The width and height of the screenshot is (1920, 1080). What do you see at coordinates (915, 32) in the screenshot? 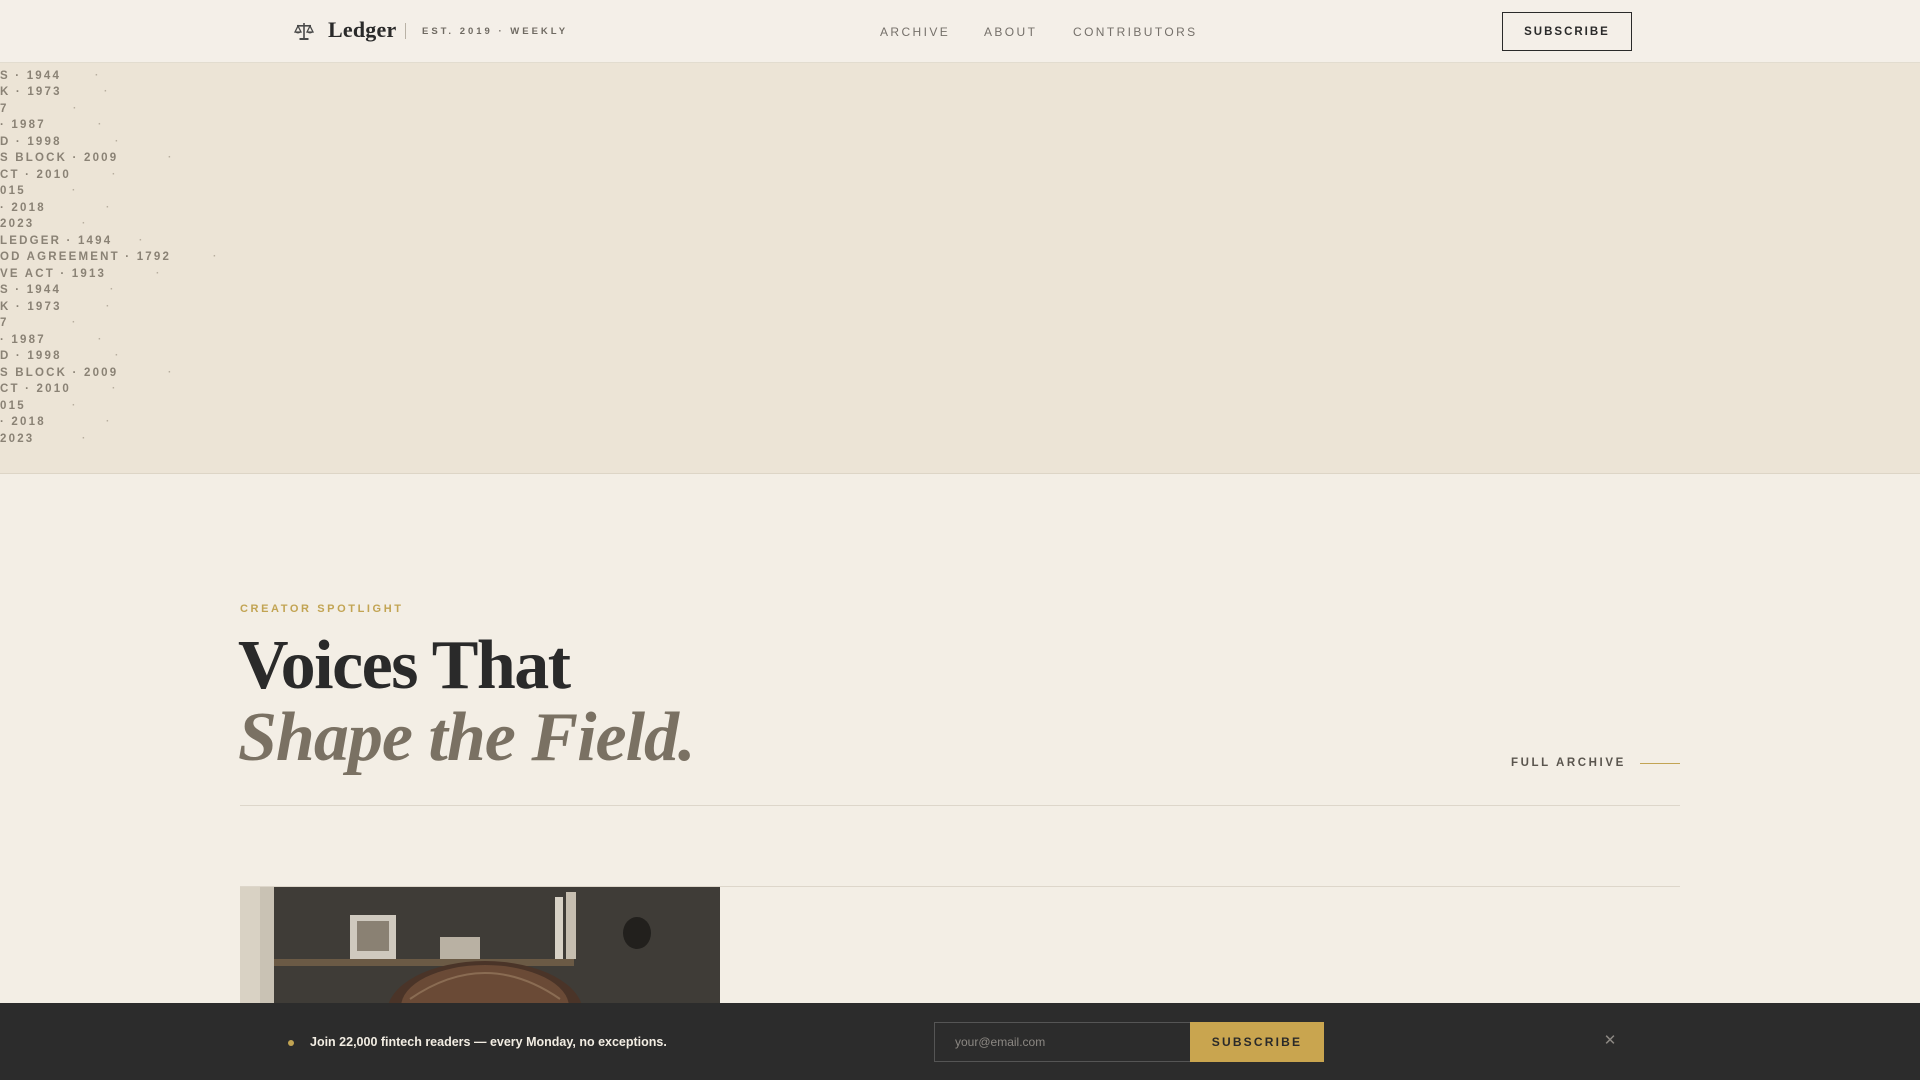
I see `nav-archive: ARCHIVE` at bounding box center [915, 32].